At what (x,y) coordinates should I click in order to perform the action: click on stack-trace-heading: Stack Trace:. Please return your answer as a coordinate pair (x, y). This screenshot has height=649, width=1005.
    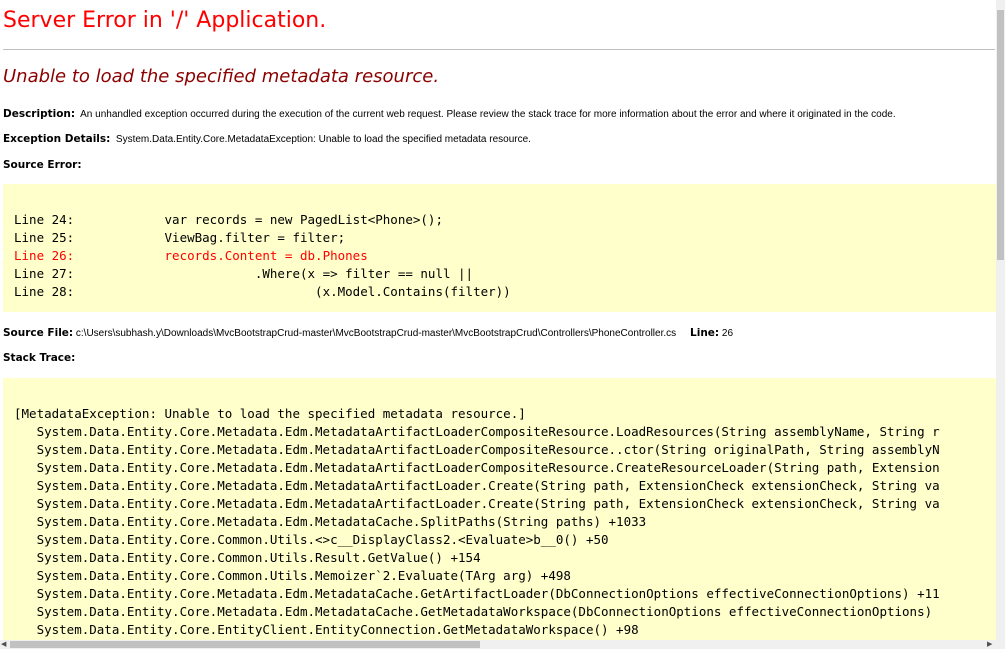
    Looking at the image, I should click on (39, 358).